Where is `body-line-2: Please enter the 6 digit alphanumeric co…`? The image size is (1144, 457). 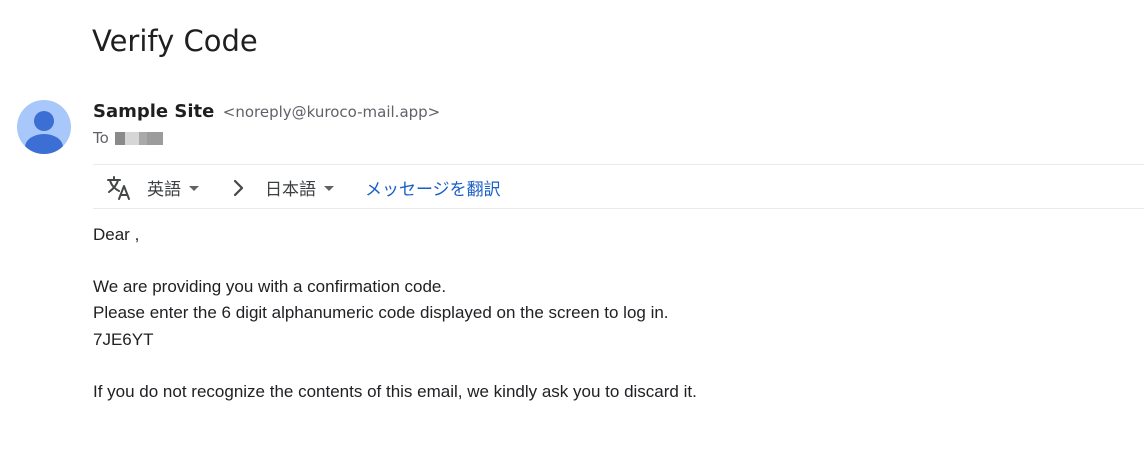 body-line-2: Please enter the 6 digit alphanumeric co… is located at coordinates (381, 312).